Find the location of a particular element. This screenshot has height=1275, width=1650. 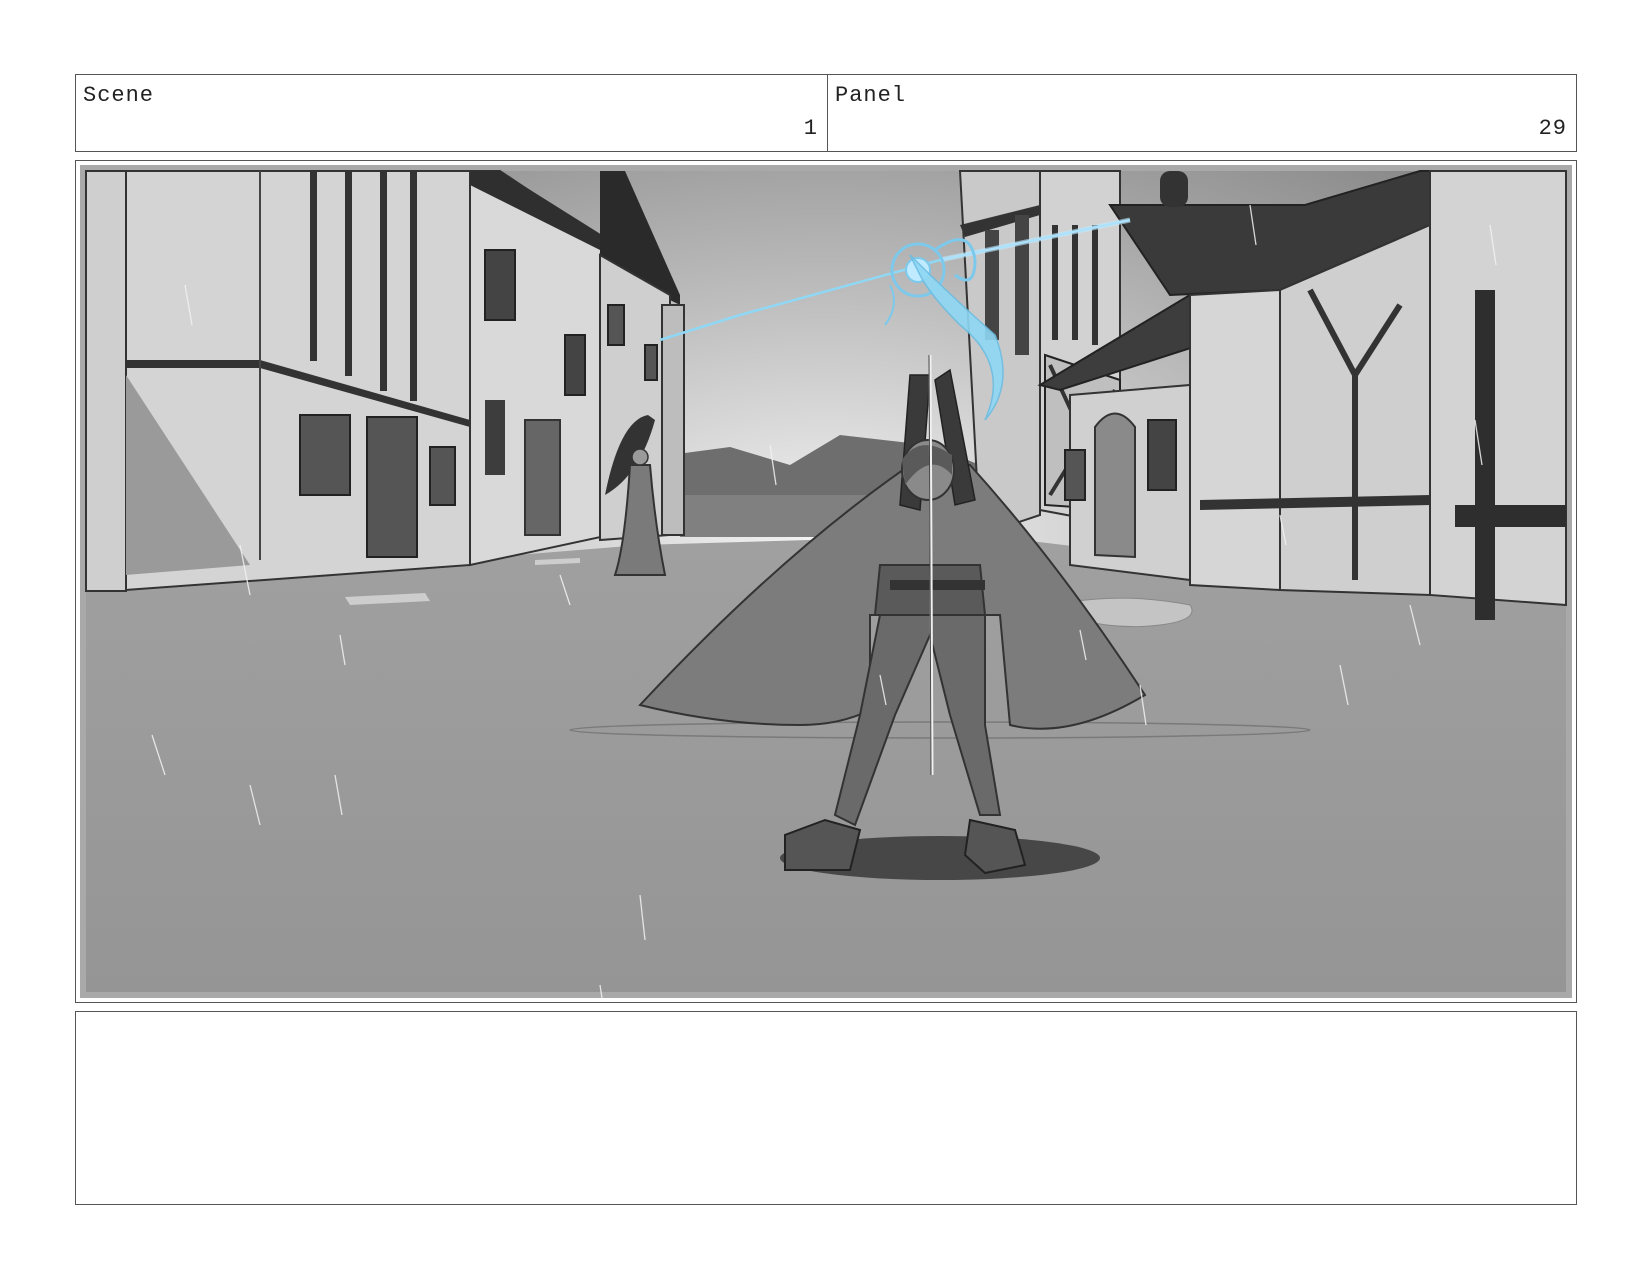

storyboard-header: Scene 1 Panel 29 is located at coordinates (826, 113).